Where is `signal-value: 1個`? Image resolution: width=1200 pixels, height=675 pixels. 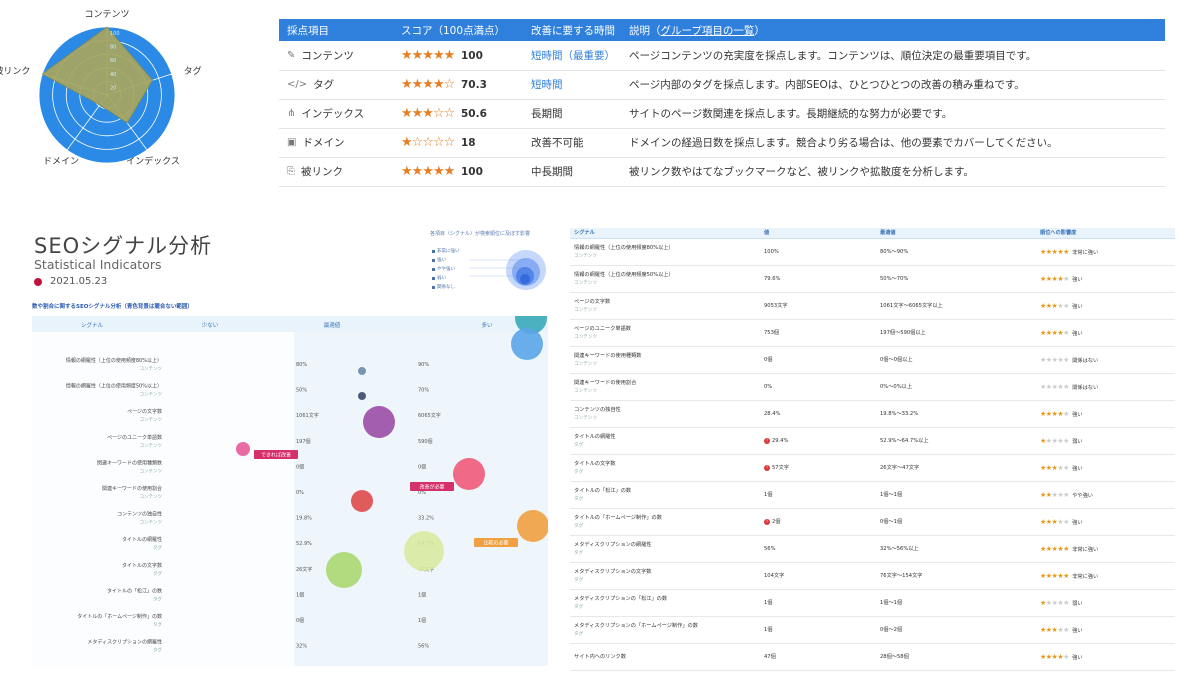 signal-value: 1個 is located at coordinates (768, 630).